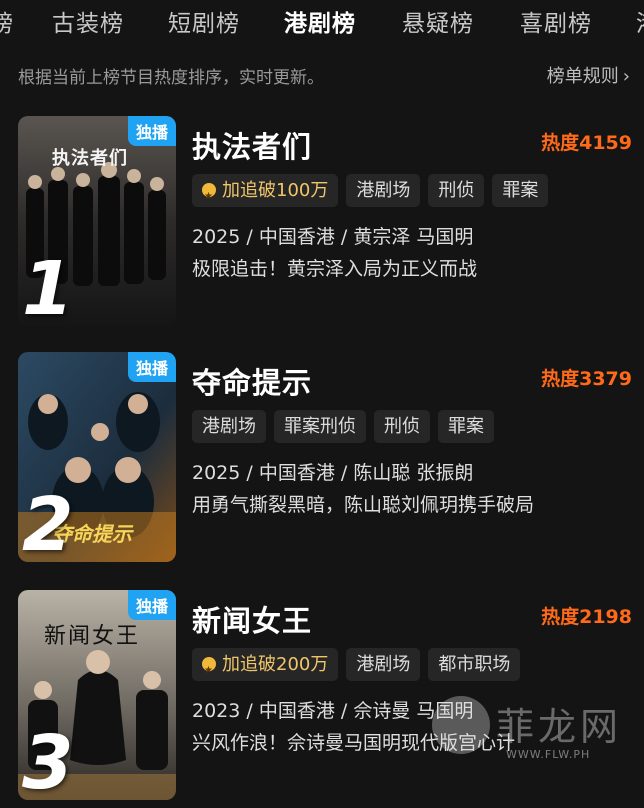 This screenshot has width=644, height=808. What do you see at coordinates (92, 636) in the screenshot?
I see `poster-title-text: 新闻女王` at bounding box center [92, 636].